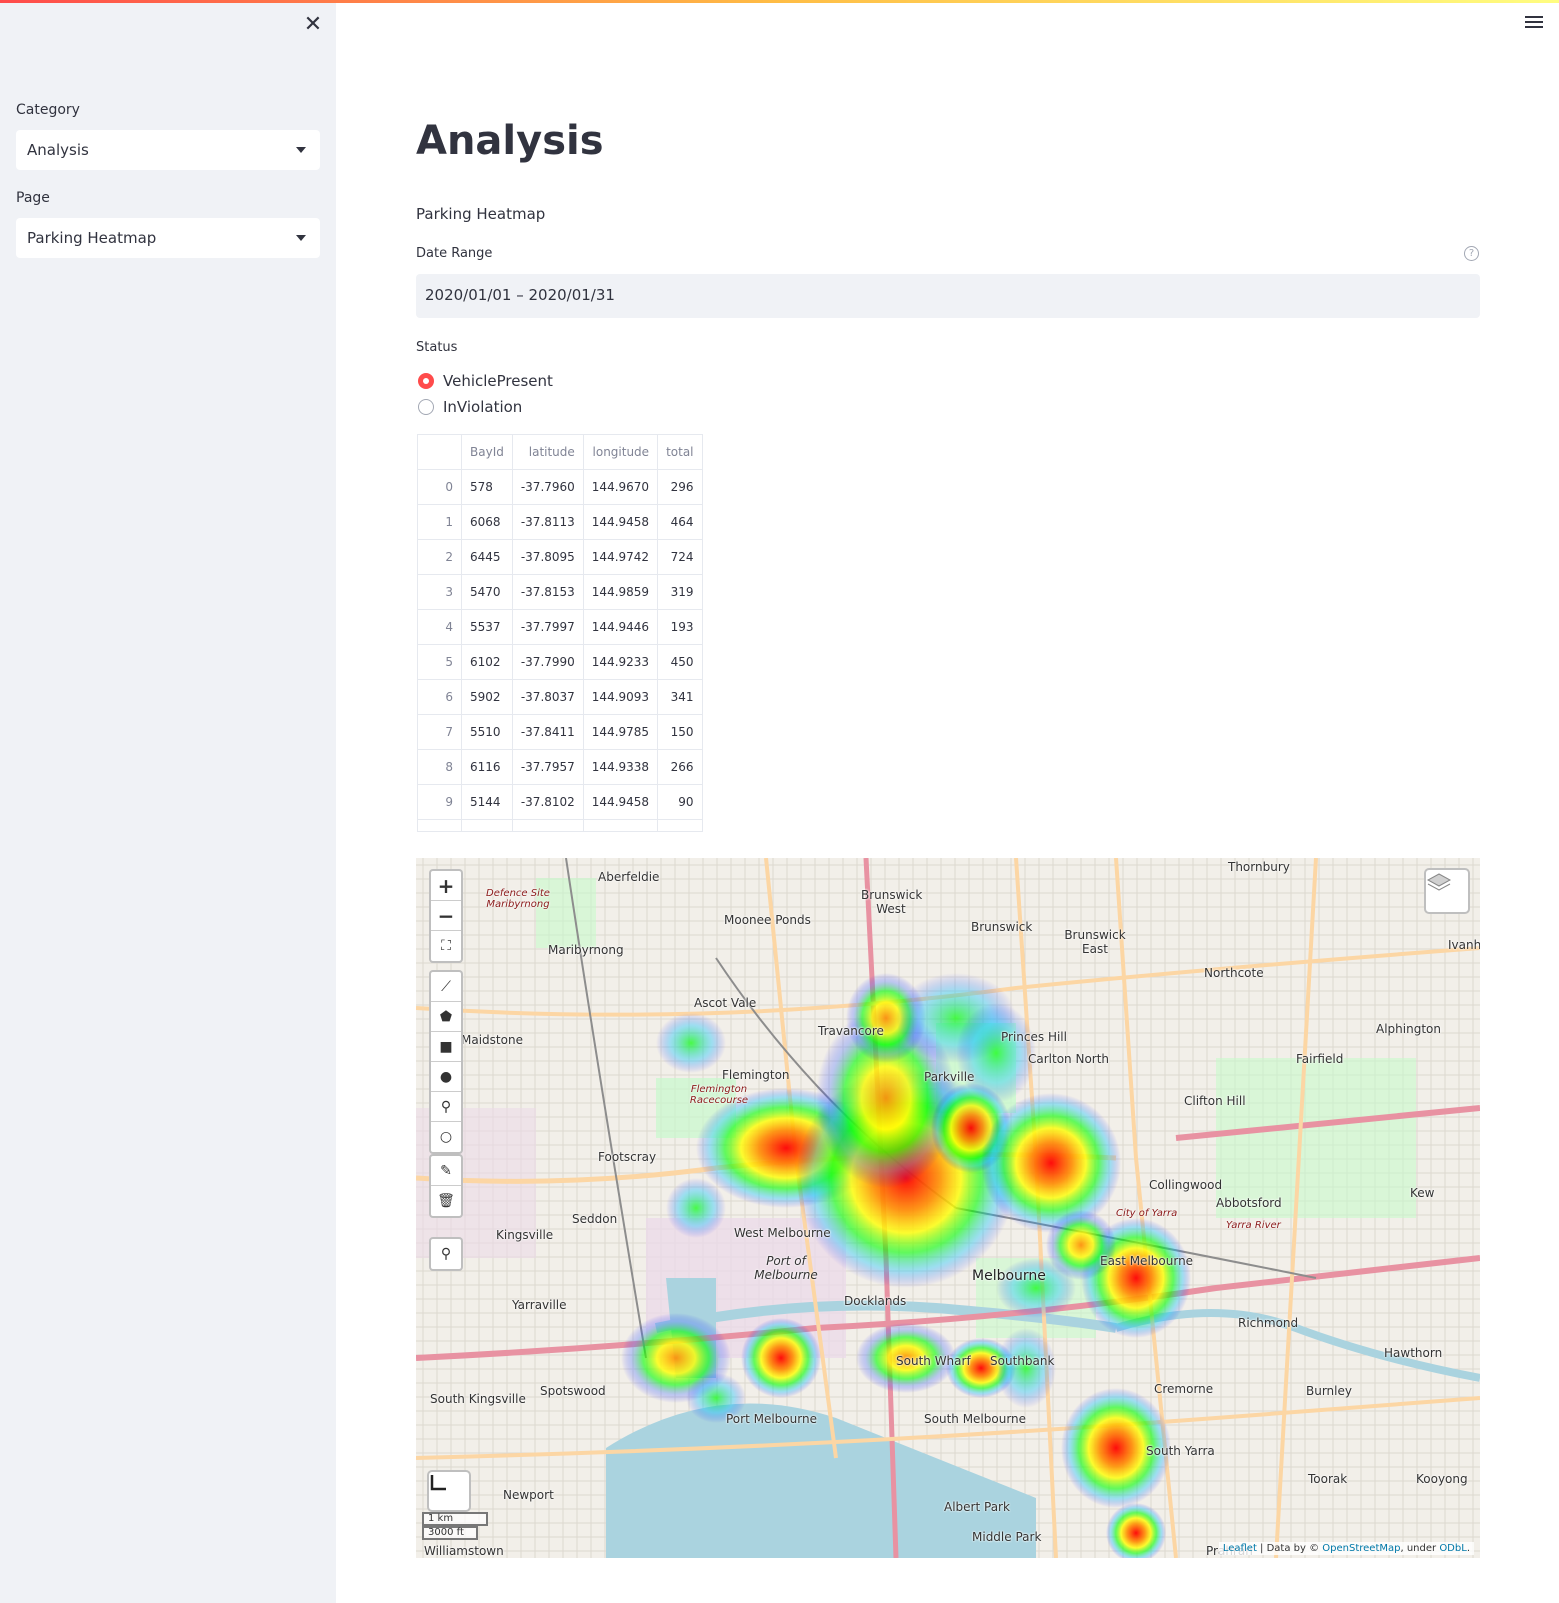  Describe the element at coordinates (680, 487) in the screenshot. I see `table-cell: 296` at that location.